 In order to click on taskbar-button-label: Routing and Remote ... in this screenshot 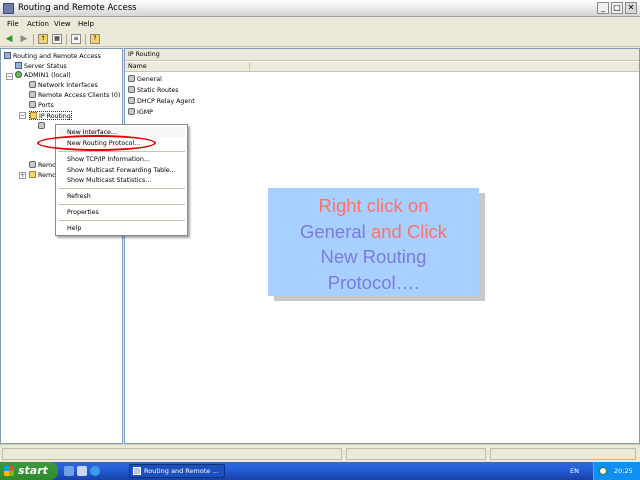, I will do `click(181, 471)`.